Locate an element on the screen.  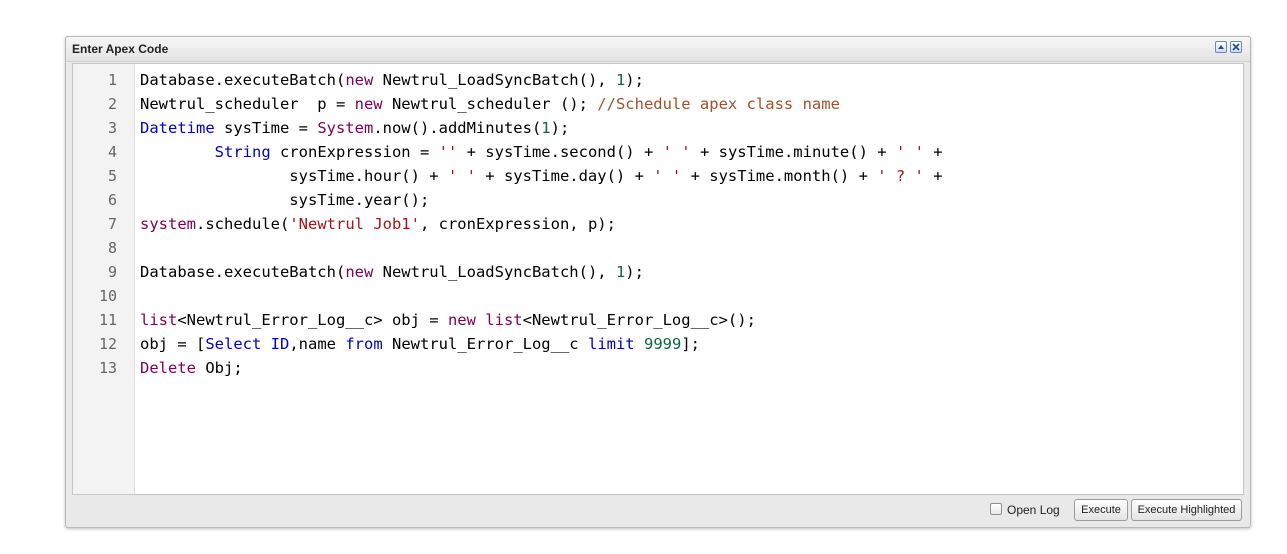
line-number: 12 is located at coordinates (107, 344).